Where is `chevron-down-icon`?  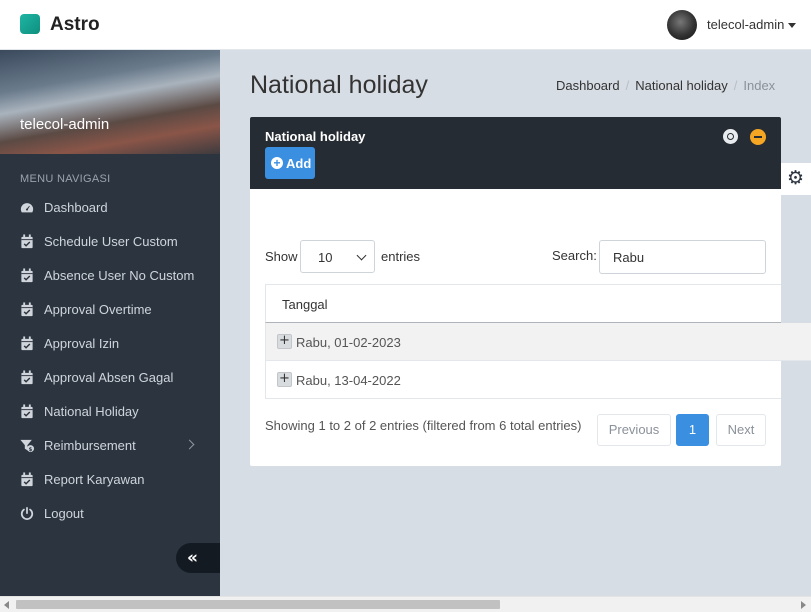
chevron-down-icon is located at coordinates (361, 255).